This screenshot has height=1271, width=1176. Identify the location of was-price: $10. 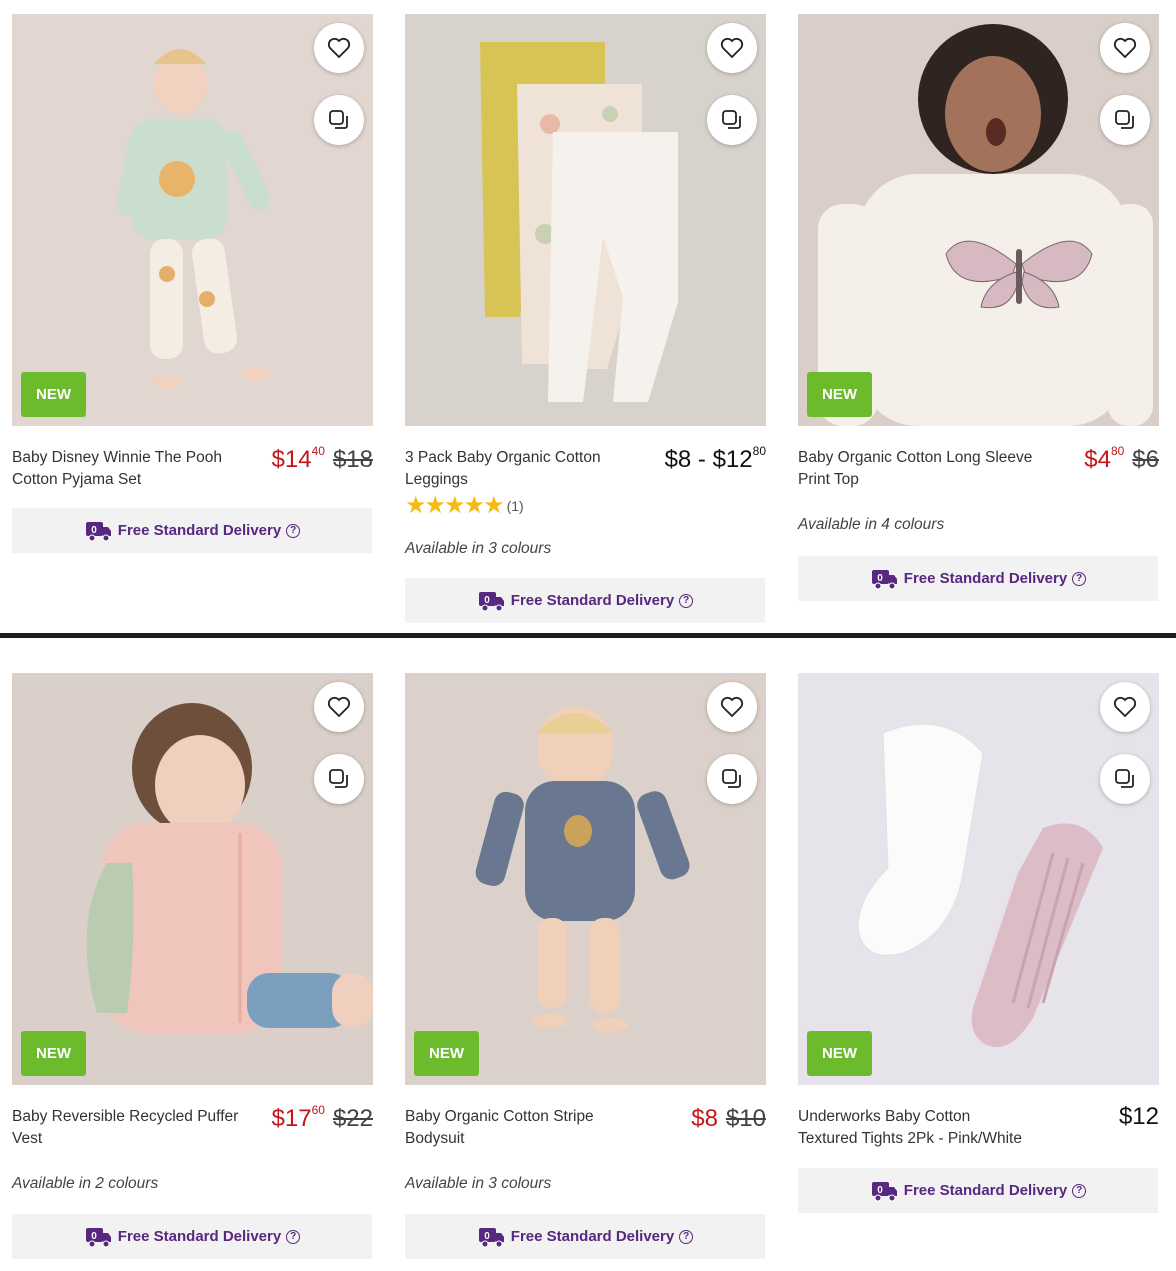
(745, 1118).